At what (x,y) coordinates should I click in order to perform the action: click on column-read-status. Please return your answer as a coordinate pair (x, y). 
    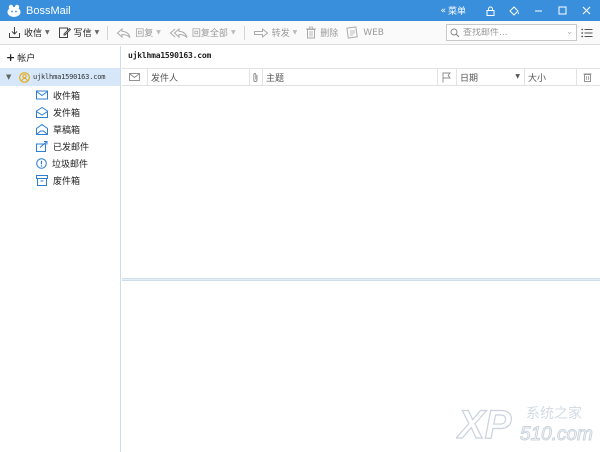
    Looking at the image, I should click on (135, 77).